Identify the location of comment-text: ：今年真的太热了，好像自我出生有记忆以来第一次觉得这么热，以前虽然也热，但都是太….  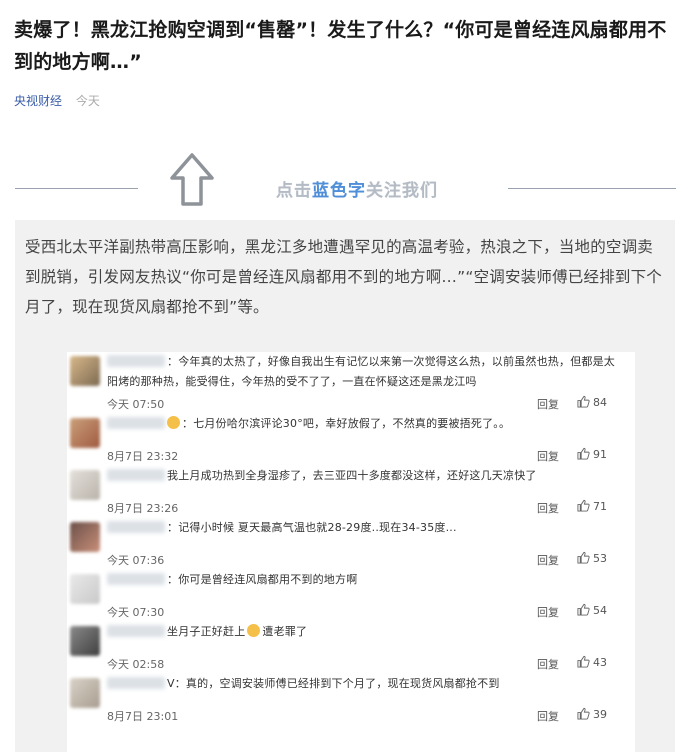
(361, 371).